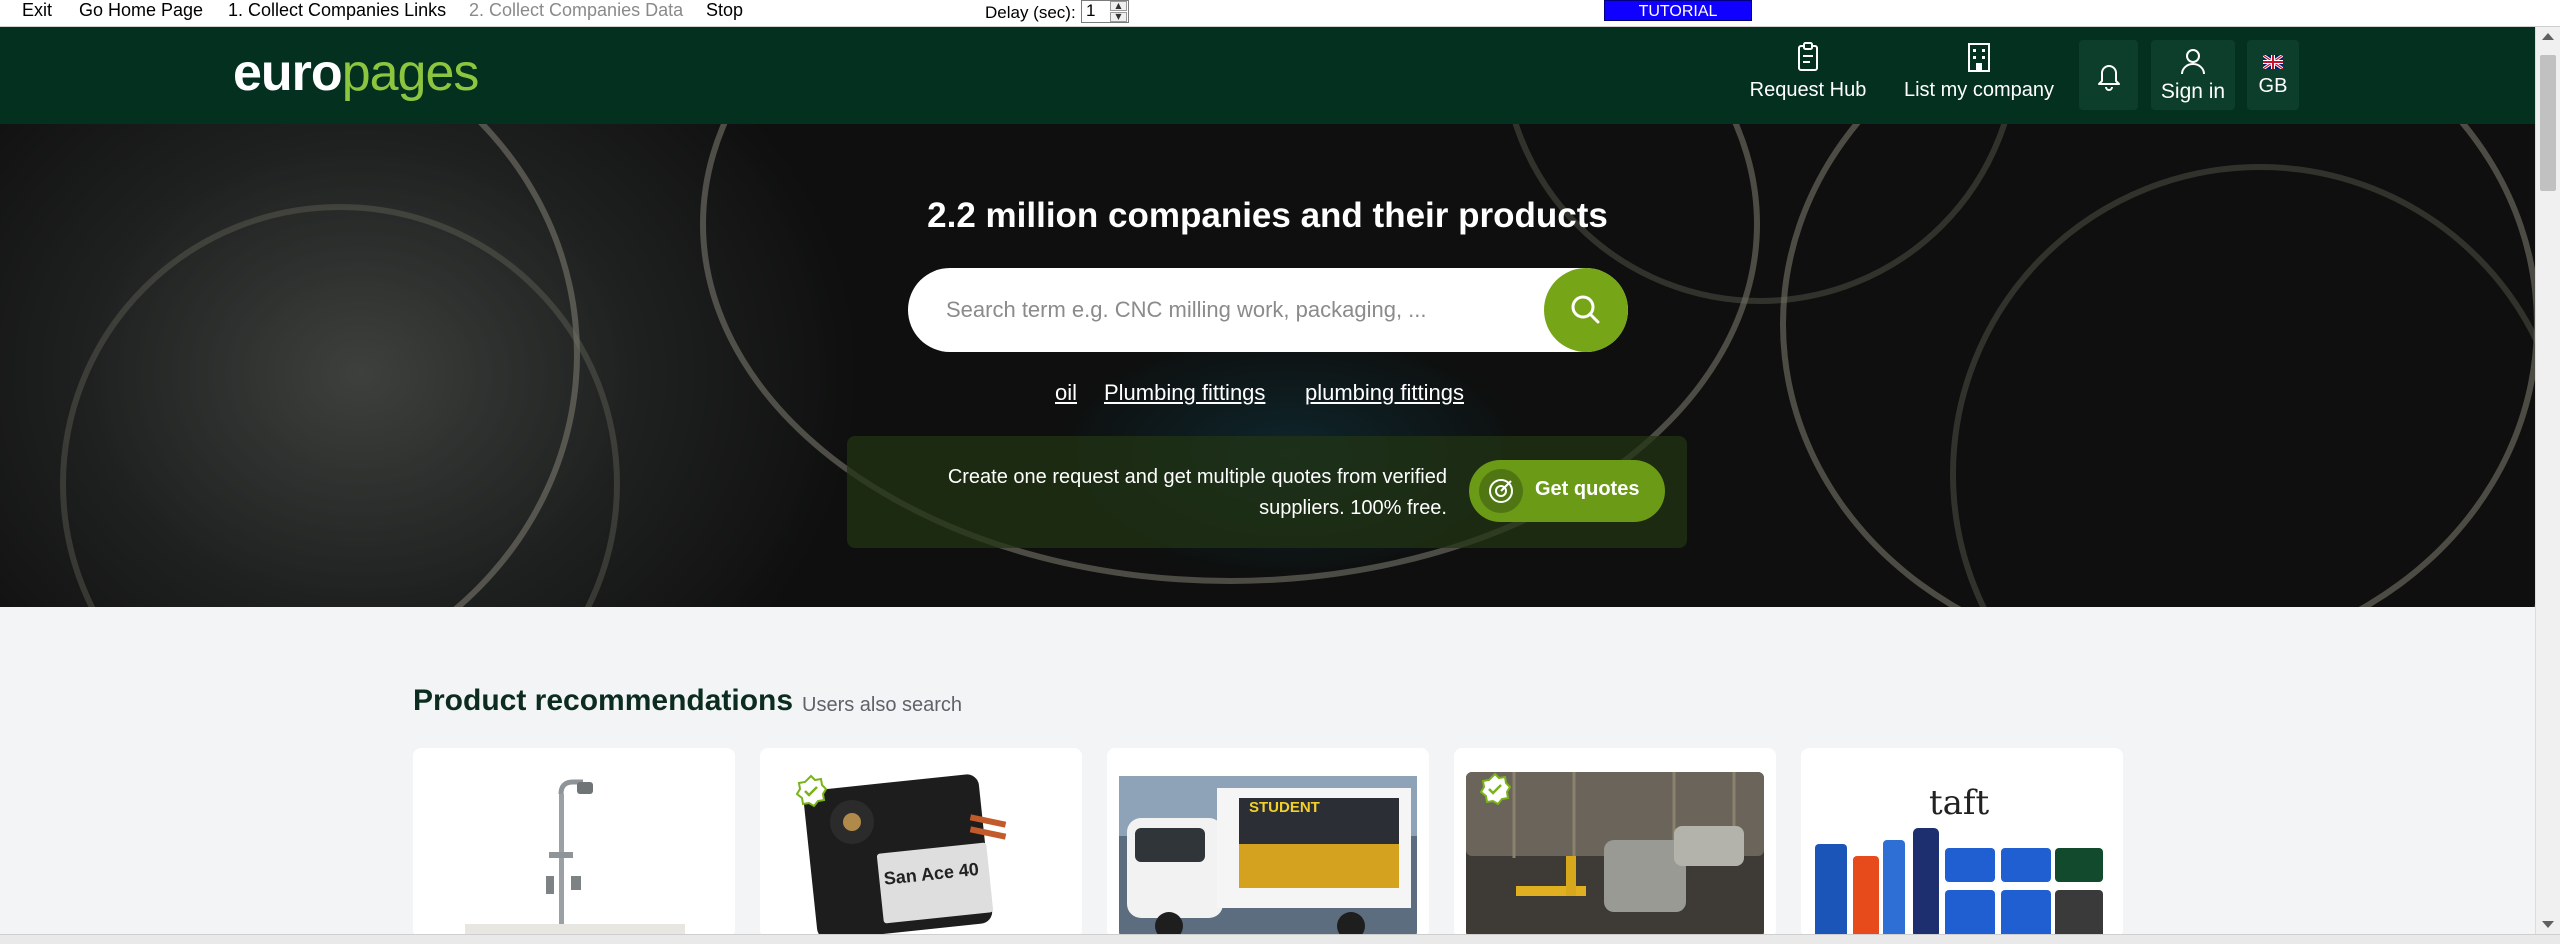  What do you see at coordinates (1808, 90) in the screenshot?
I see `request-hub-label: Request Hub` at bounding box center [1808, 90].